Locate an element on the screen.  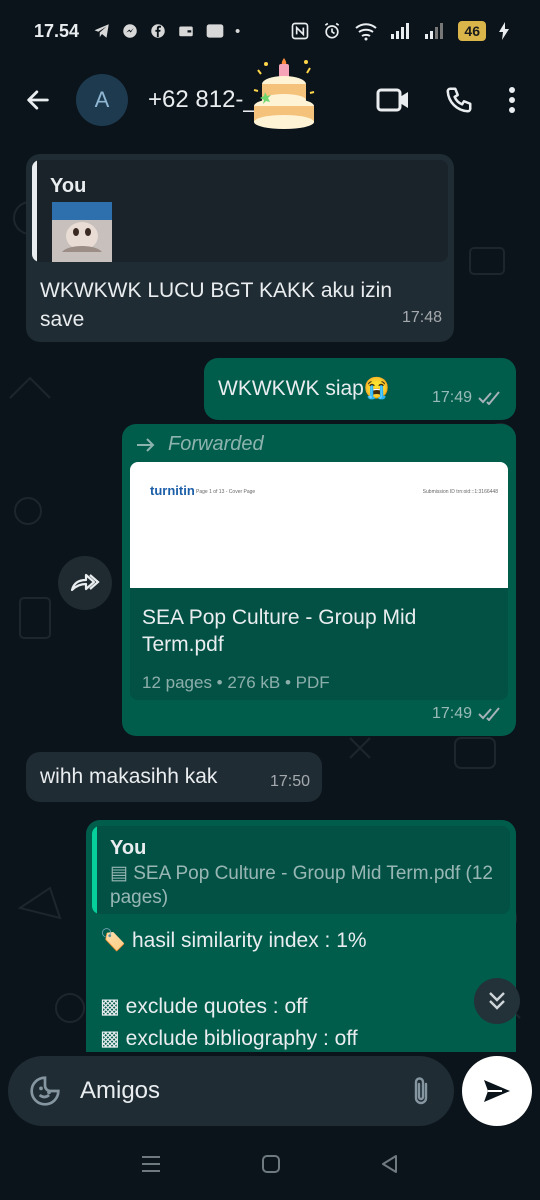
double-chevron-down-icon is located at coordinates (497, 1001).